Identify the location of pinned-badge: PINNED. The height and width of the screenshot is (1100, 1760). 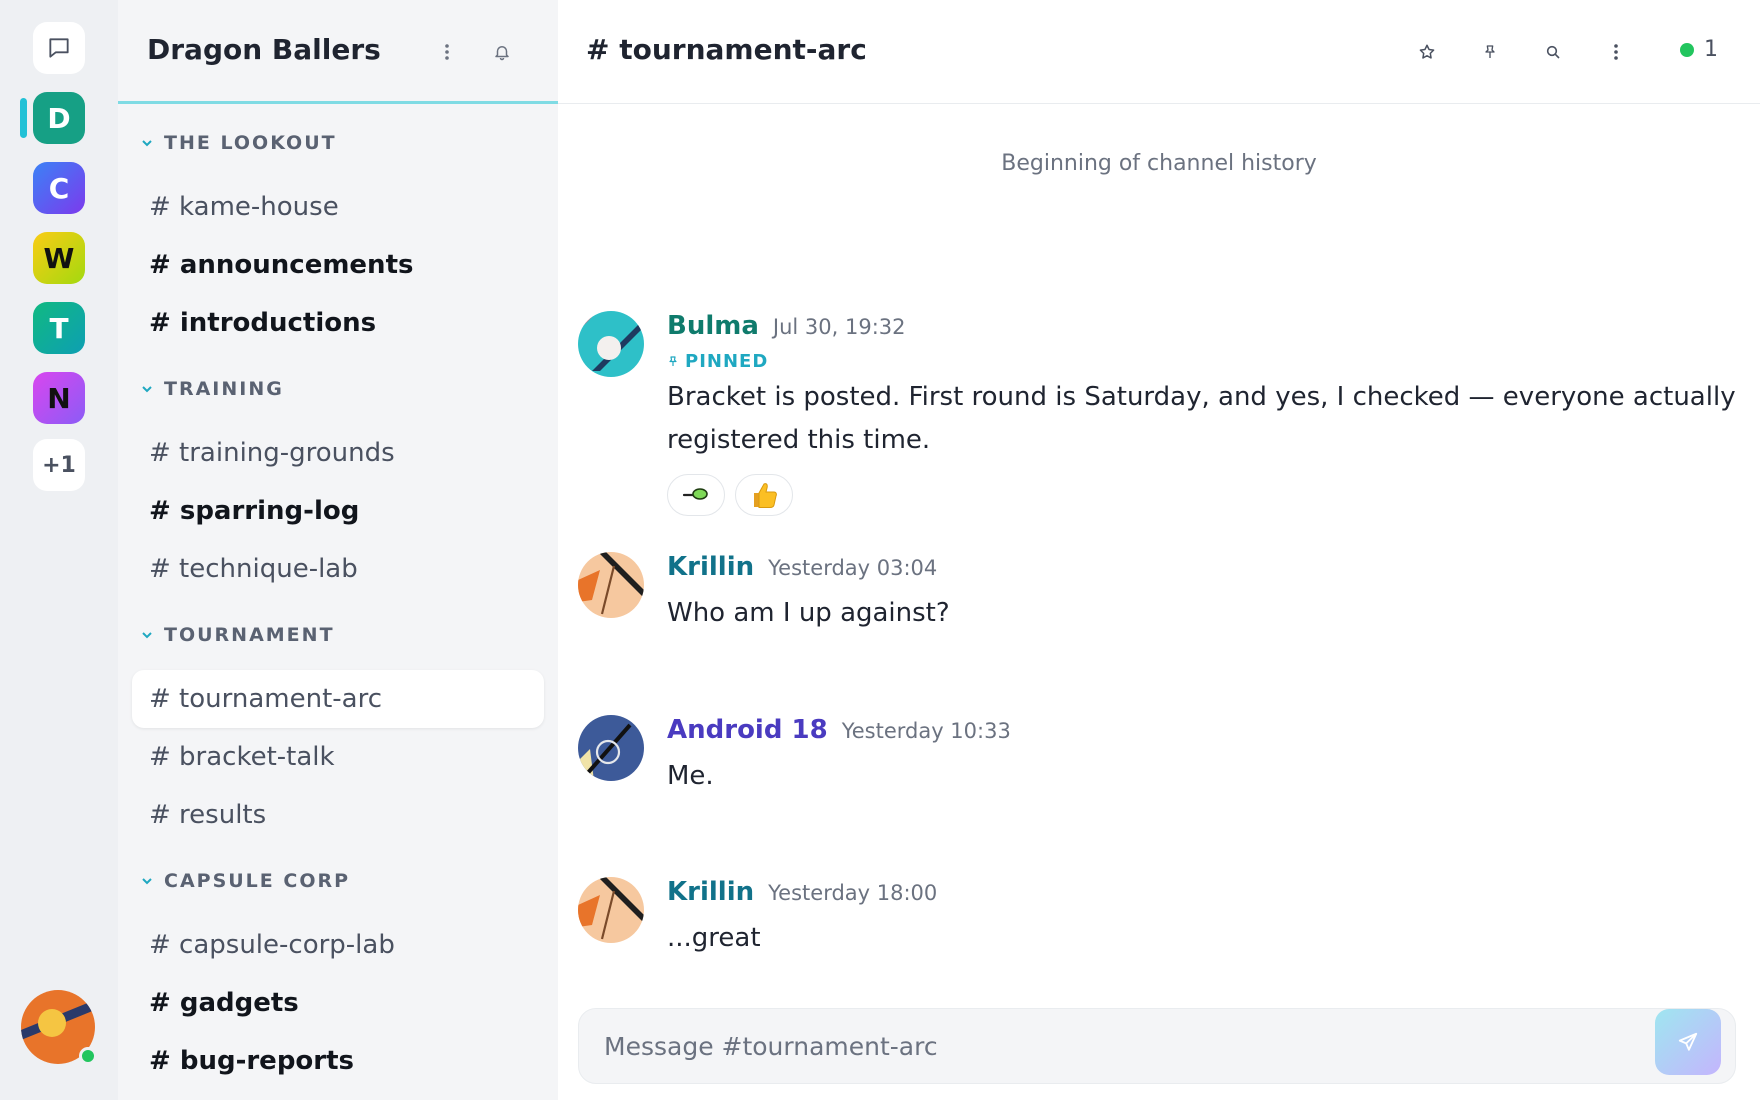
(1202, 361).